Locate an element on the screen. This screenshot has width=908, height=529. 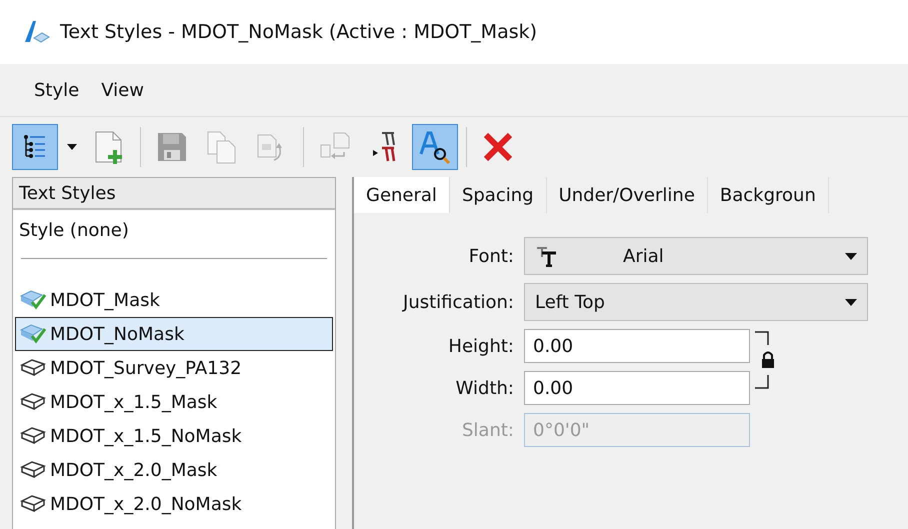
tab: General is located at coordinates (402, 195).